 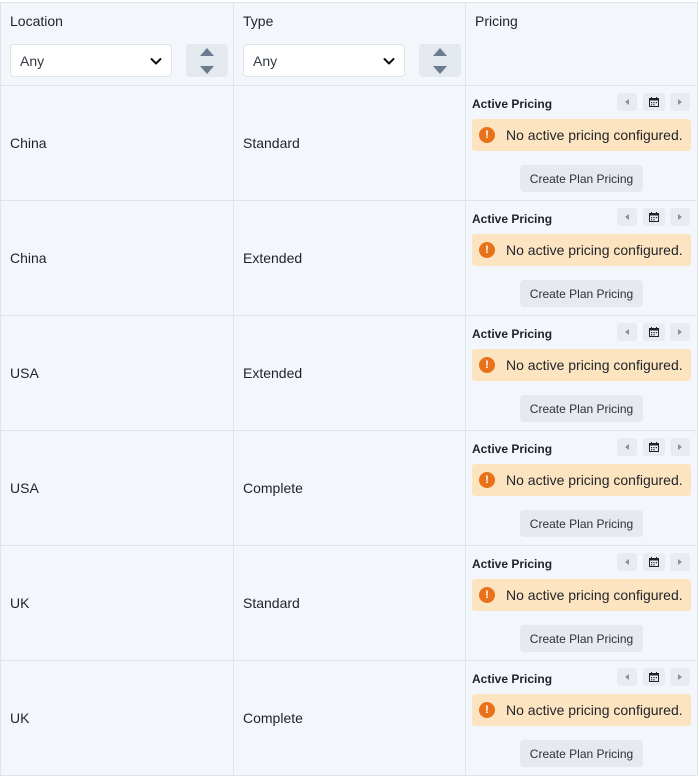 I want to click on location-header-cell: Location Any, so click(x=117, y=44).